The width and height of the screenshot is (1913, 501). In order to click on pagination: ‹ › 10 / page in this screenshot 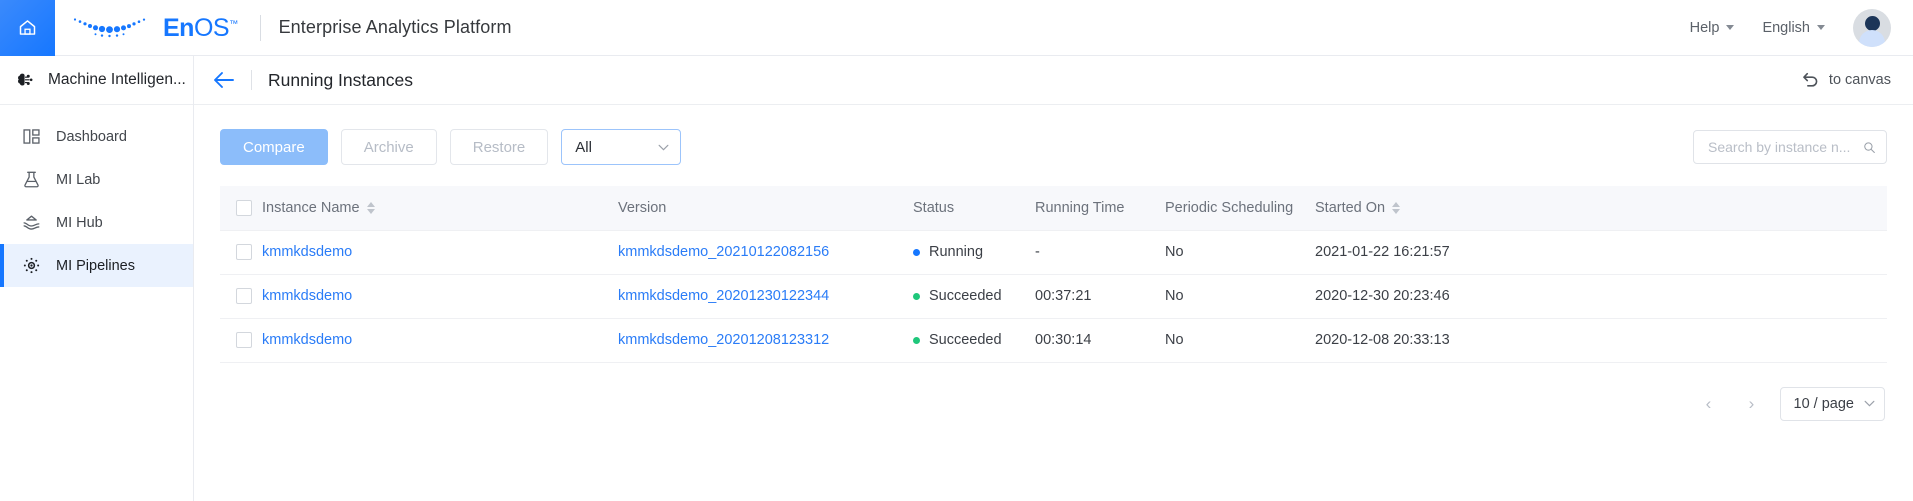, I will do `click(1053, 403)`.